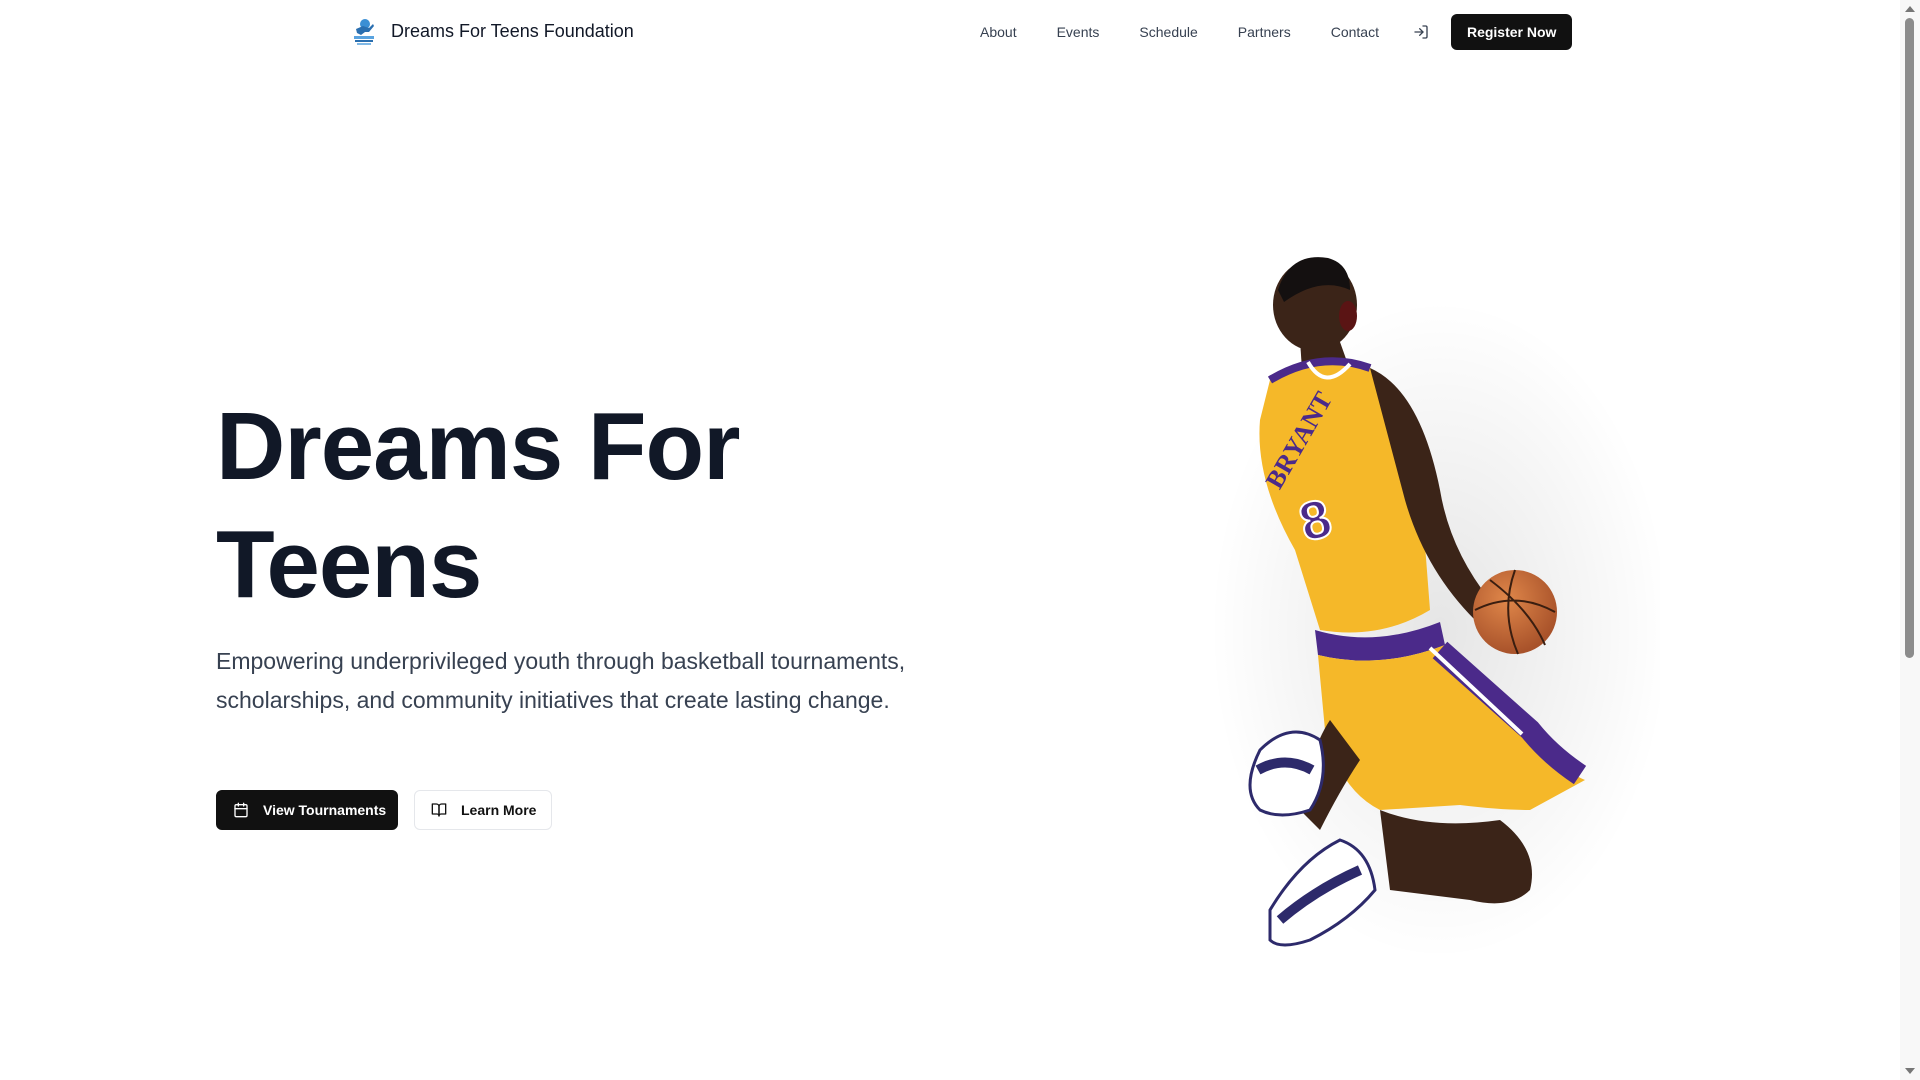  I want to click on nav-partners: Partners, so click(1264, 32).